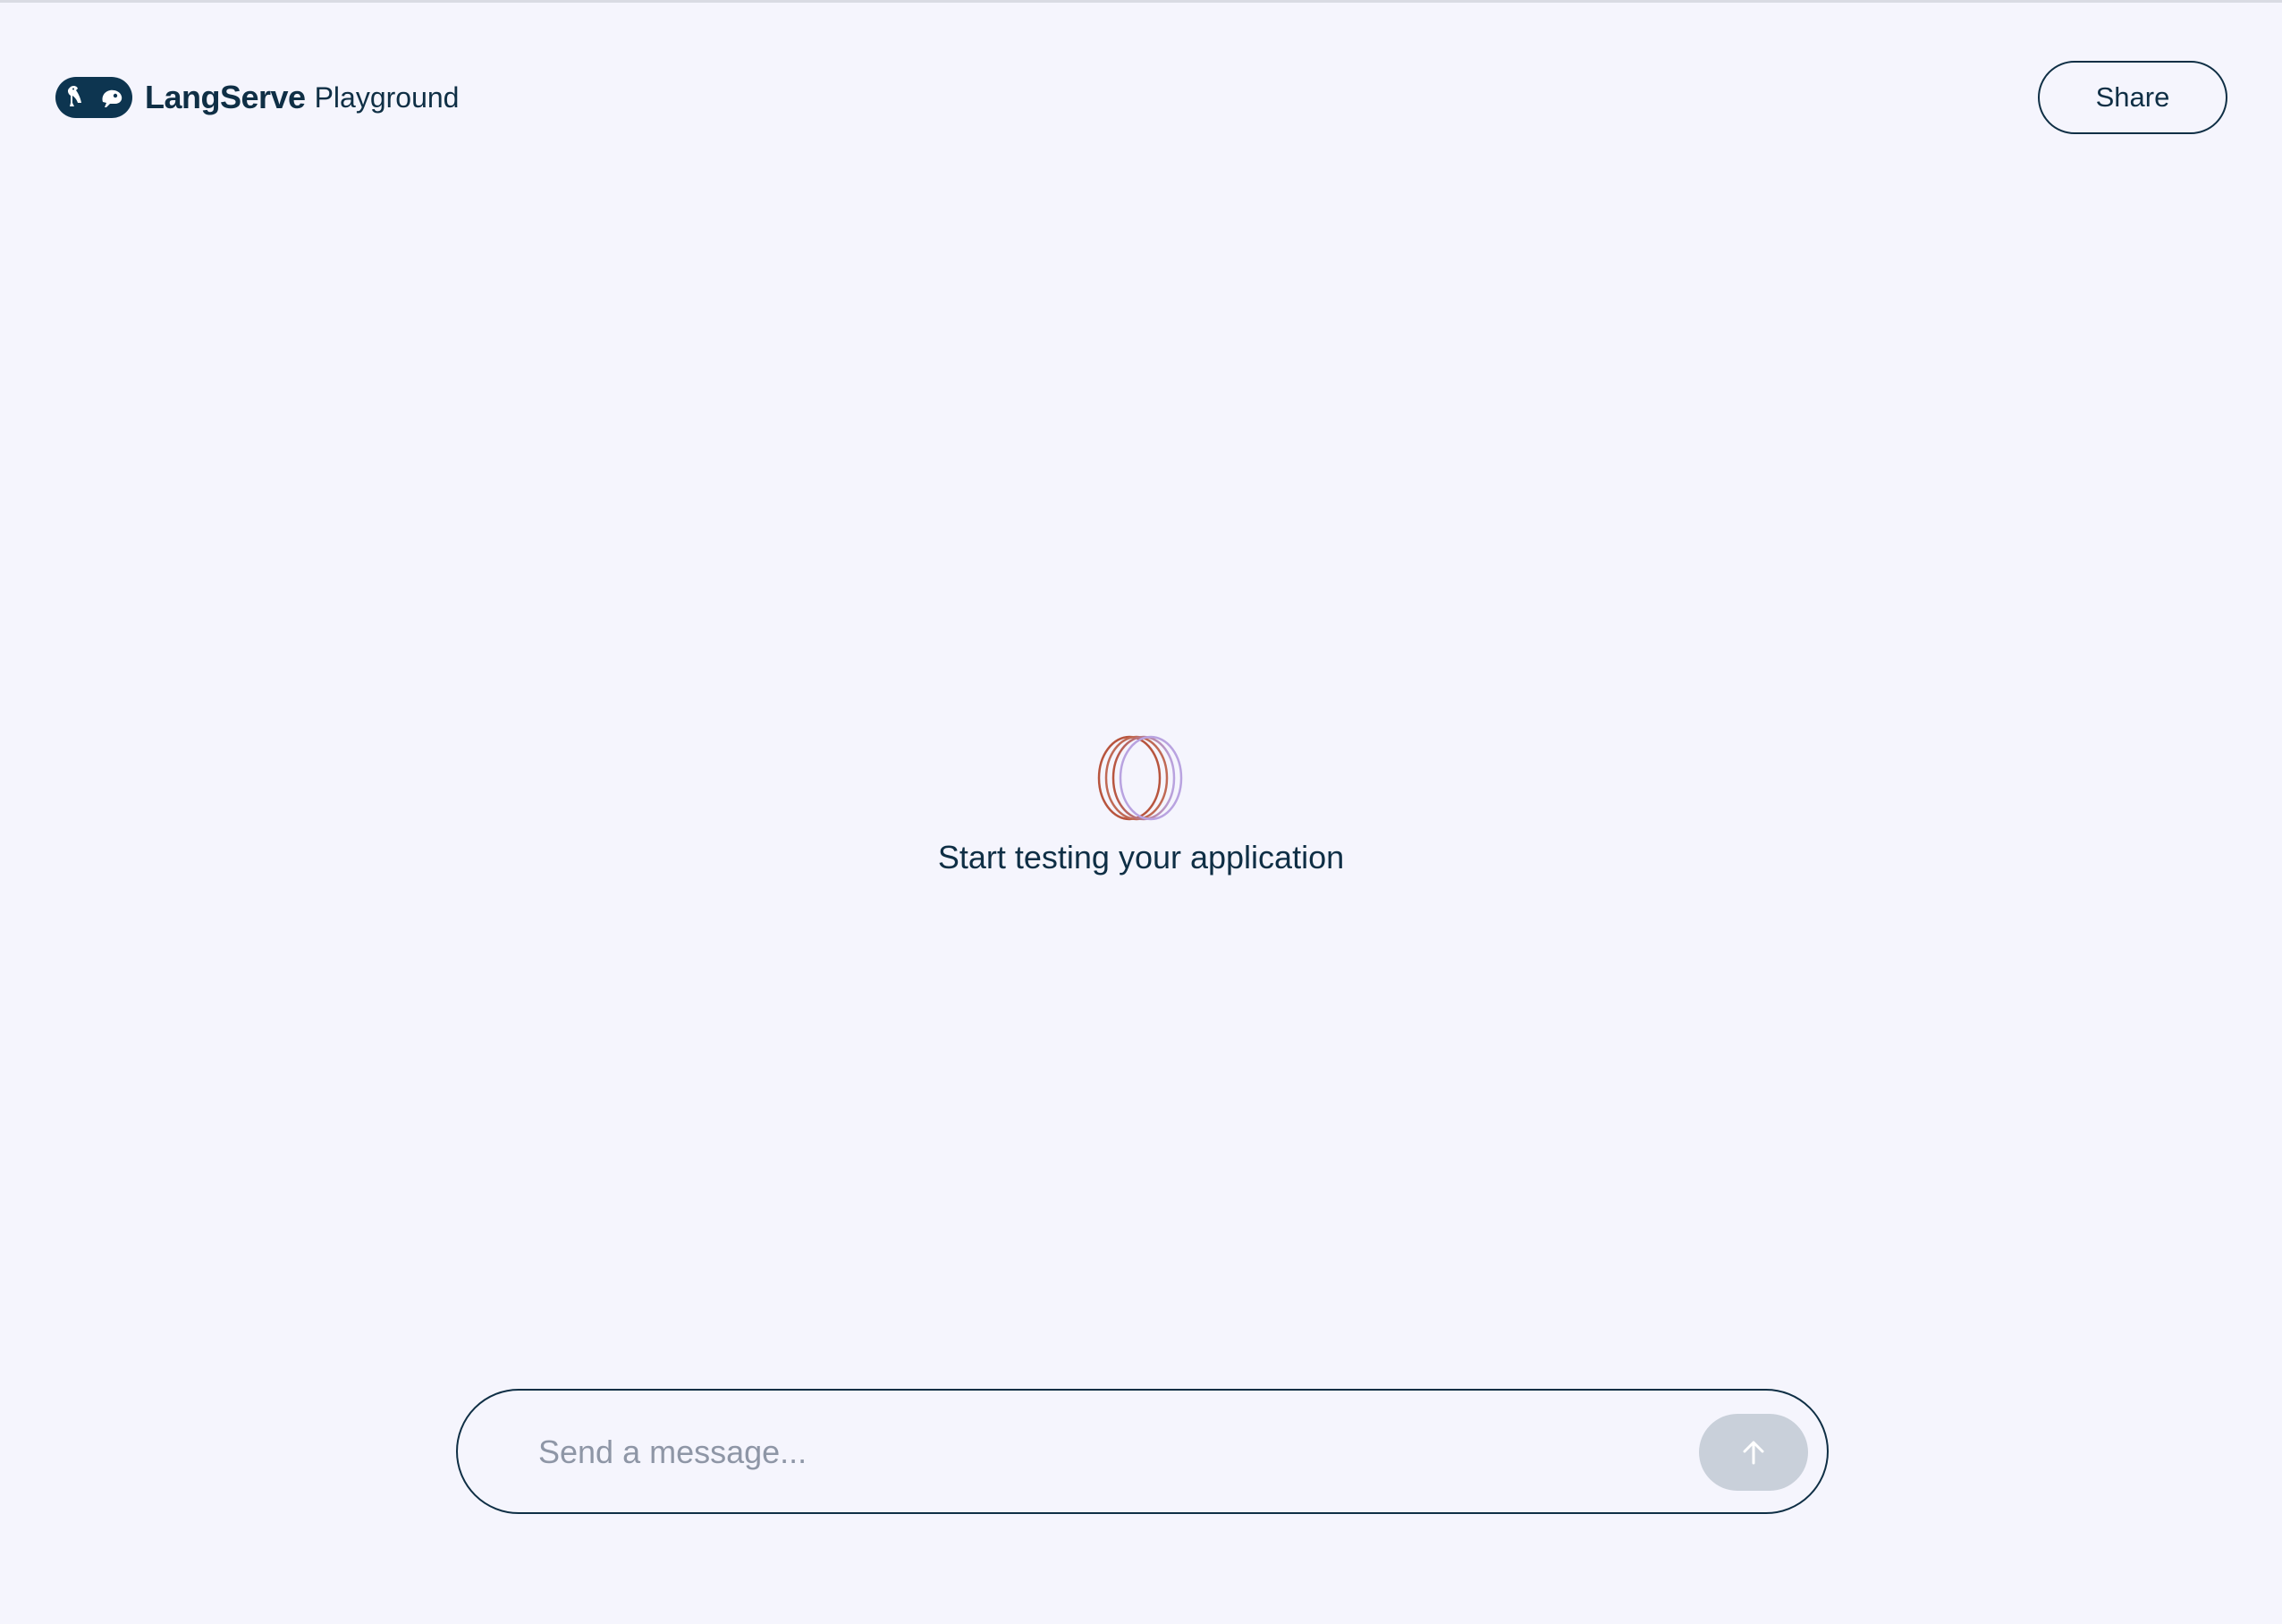 This screenshot has width=2282, height=1624. I want to click on empty-state-title: Start testing your application, so click(1141, 857).